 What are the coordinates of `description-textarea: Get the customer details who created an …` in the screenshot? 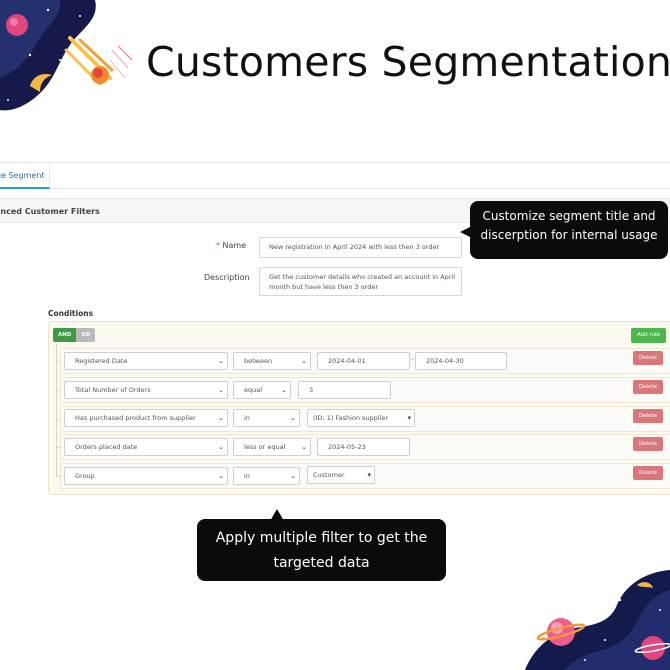 It's located at (360, 281).